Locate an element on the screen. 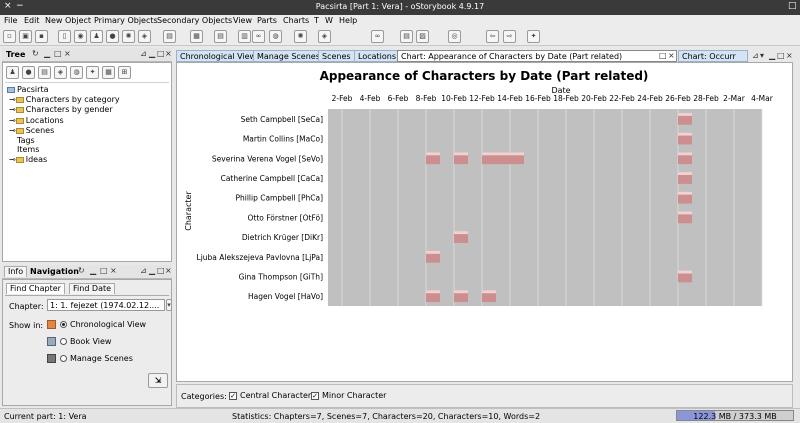  scene-table-icon: ▦ is located at coordinates (196, 36).